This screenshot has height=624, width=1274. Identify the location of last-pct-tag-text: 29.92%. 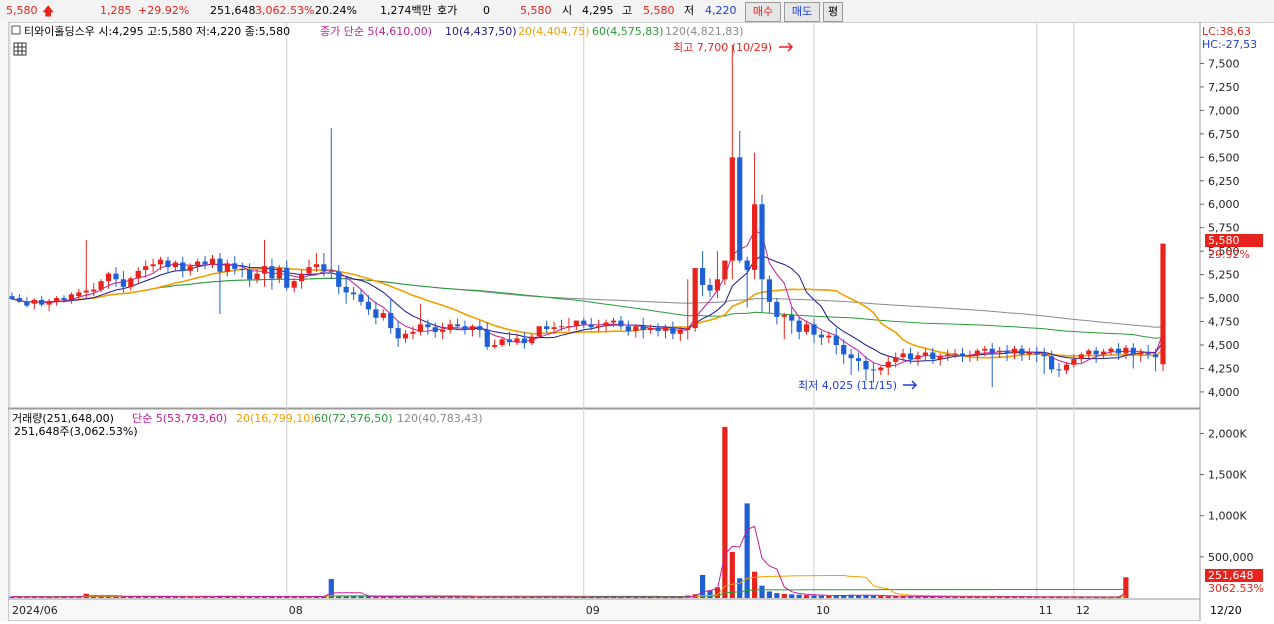
(1229, 254).